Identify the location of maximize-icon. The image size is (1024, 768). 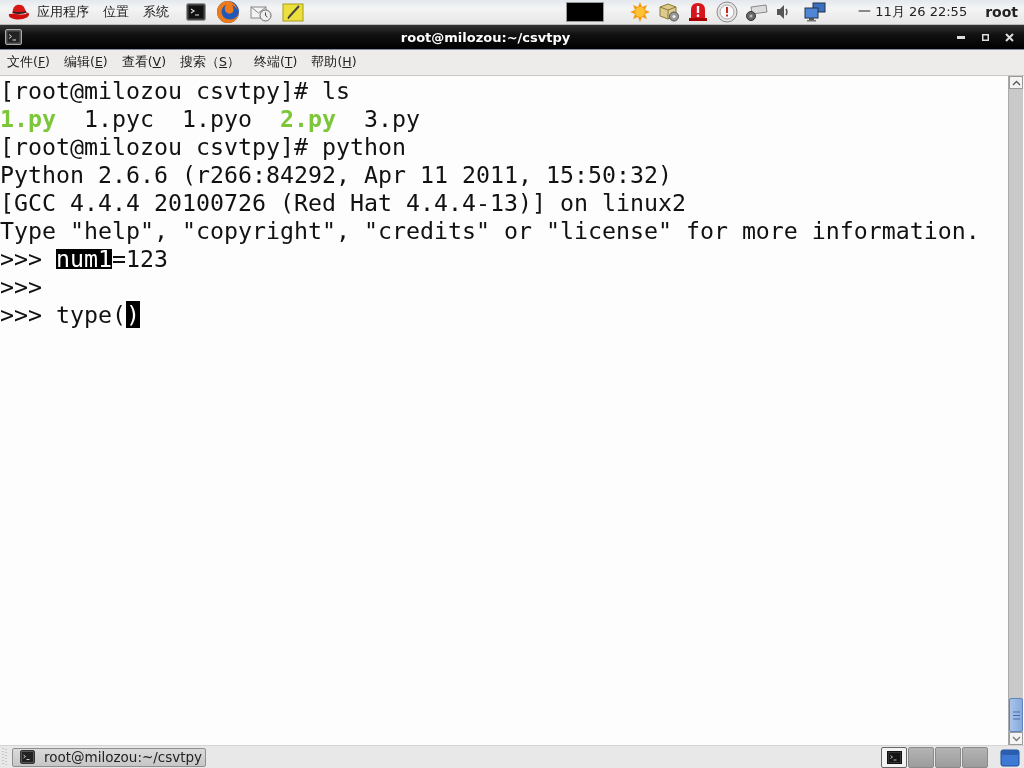
(985, 37).